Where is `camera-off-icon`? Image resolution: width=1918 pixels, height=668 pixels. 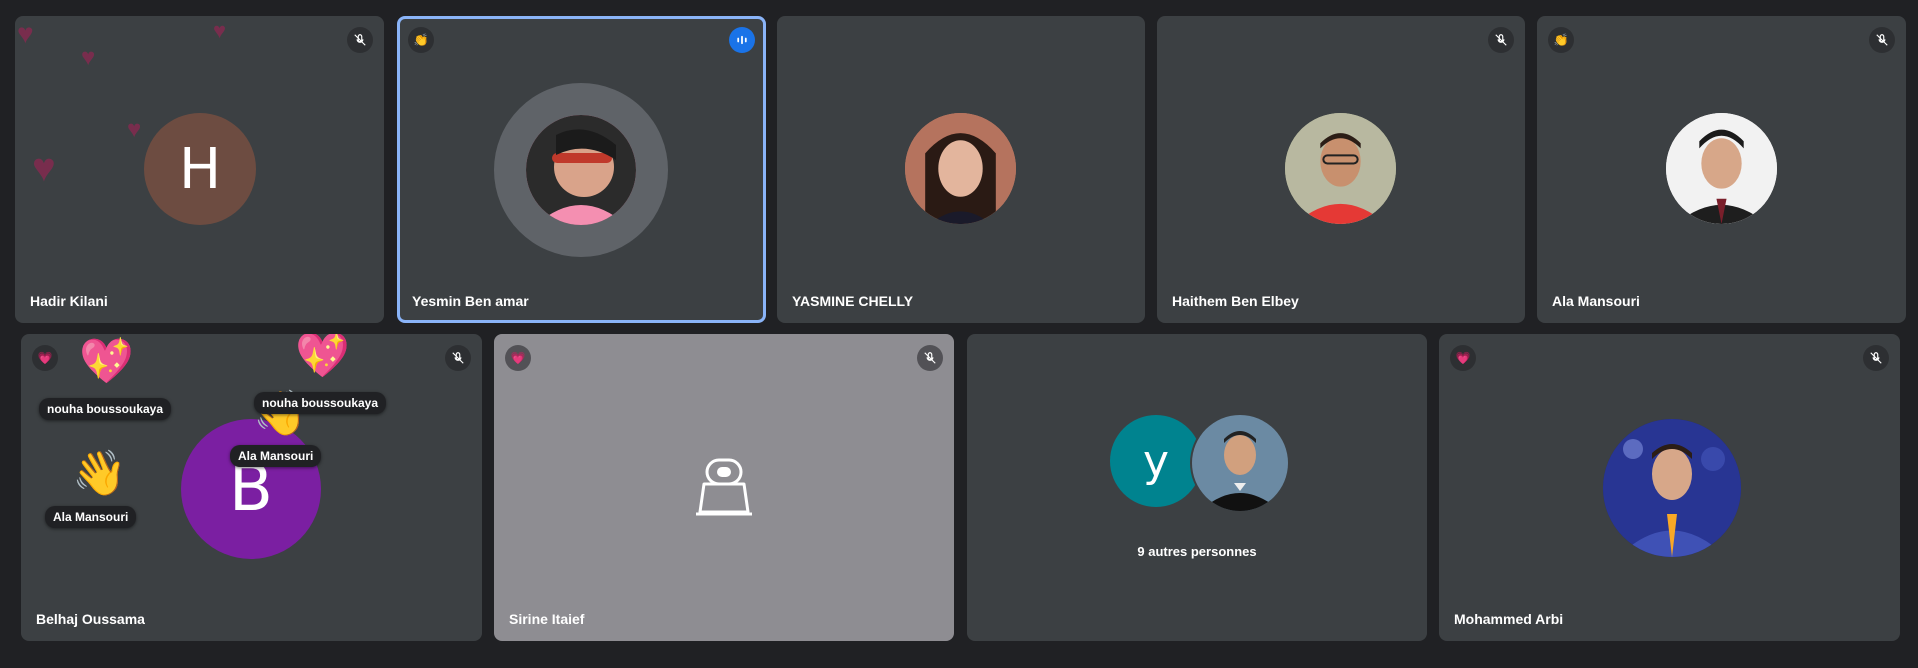
camera-off-icon is located at coordinates (724, 486).